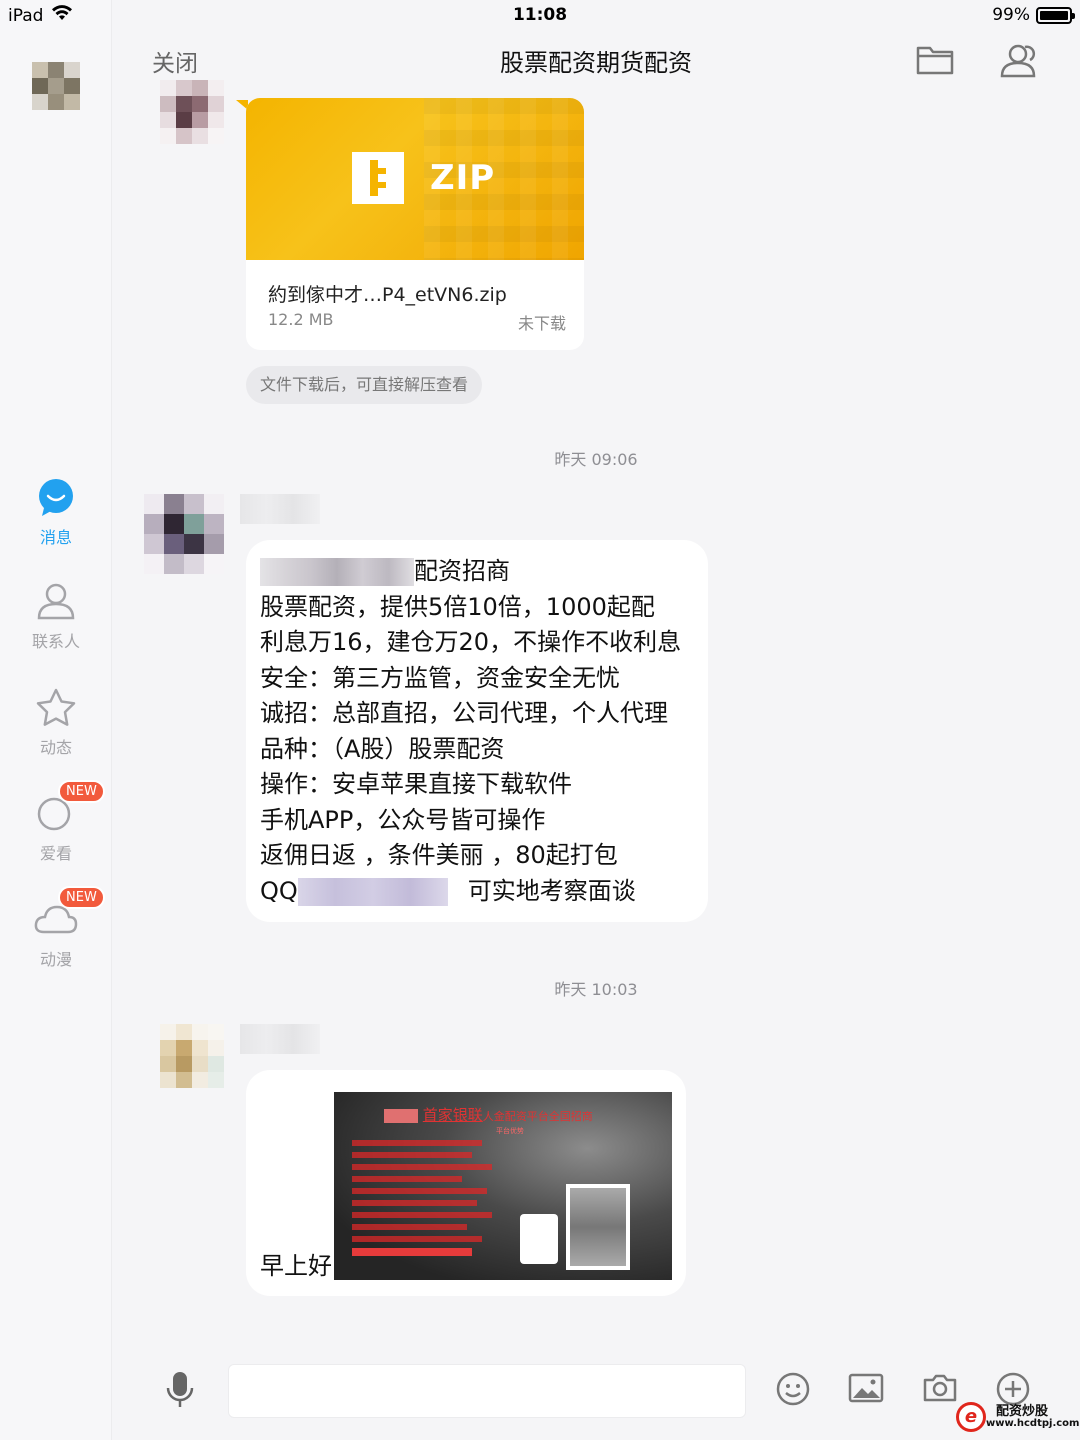  Describe the element at coordinates (866, 1390) in the screenshot. I see `image-icon` at that location.